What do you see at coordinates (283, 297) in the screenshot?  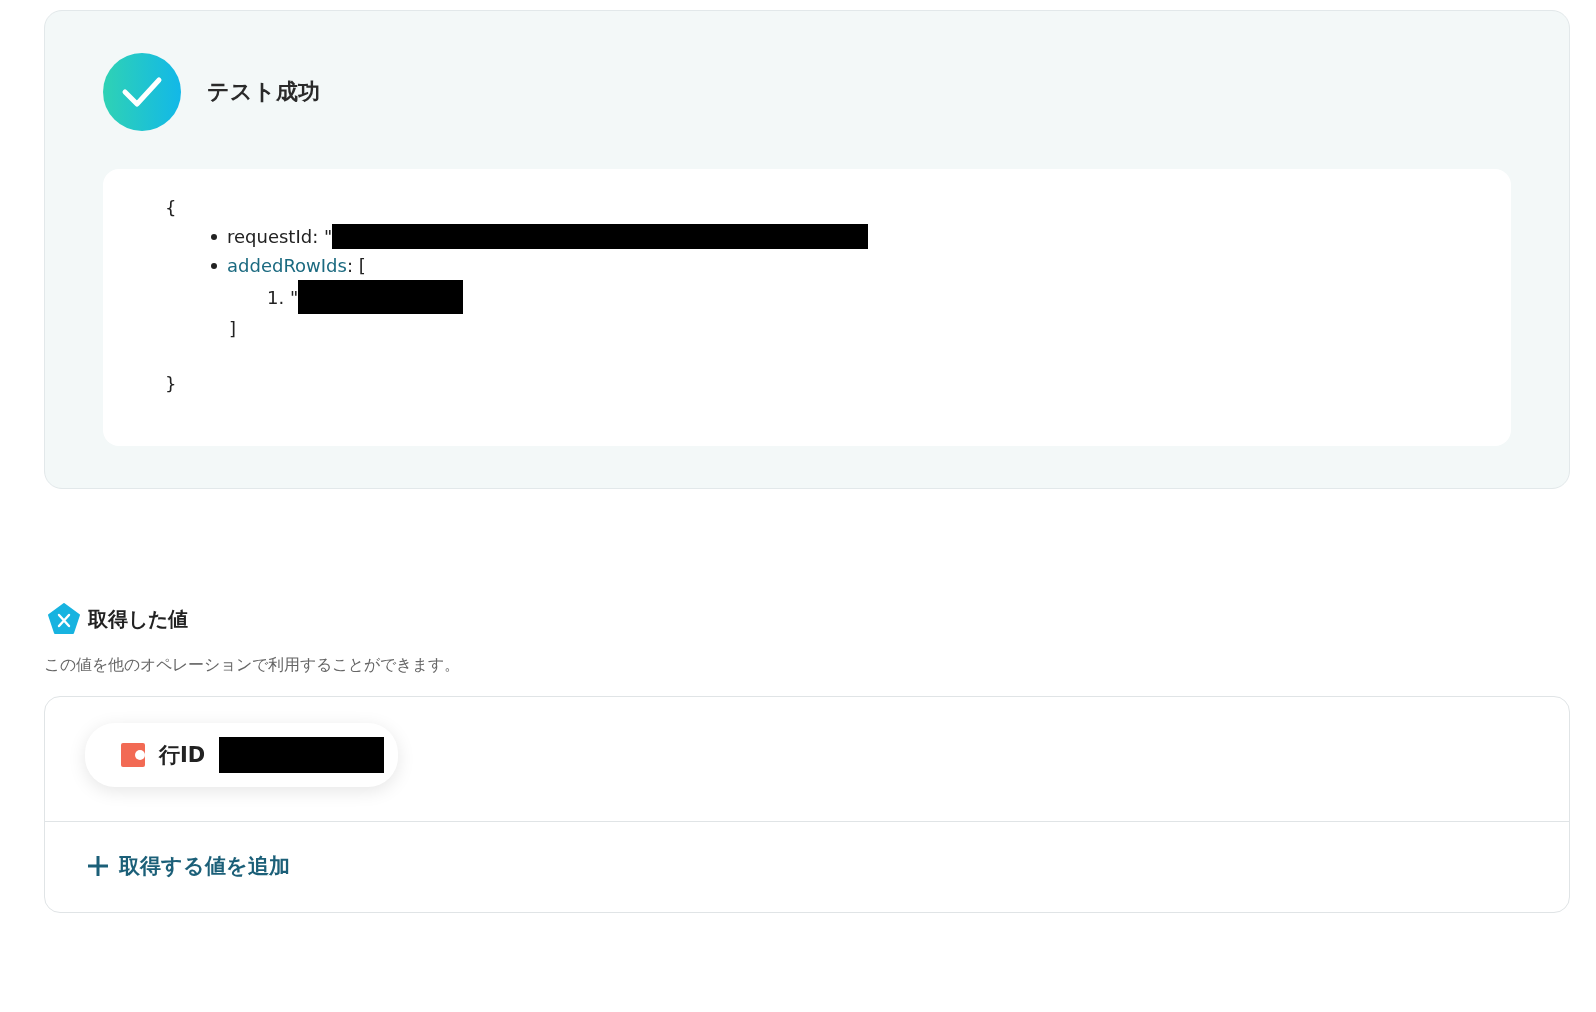 I see `json-array-item: 1. "` at bounding box center [283, 297].